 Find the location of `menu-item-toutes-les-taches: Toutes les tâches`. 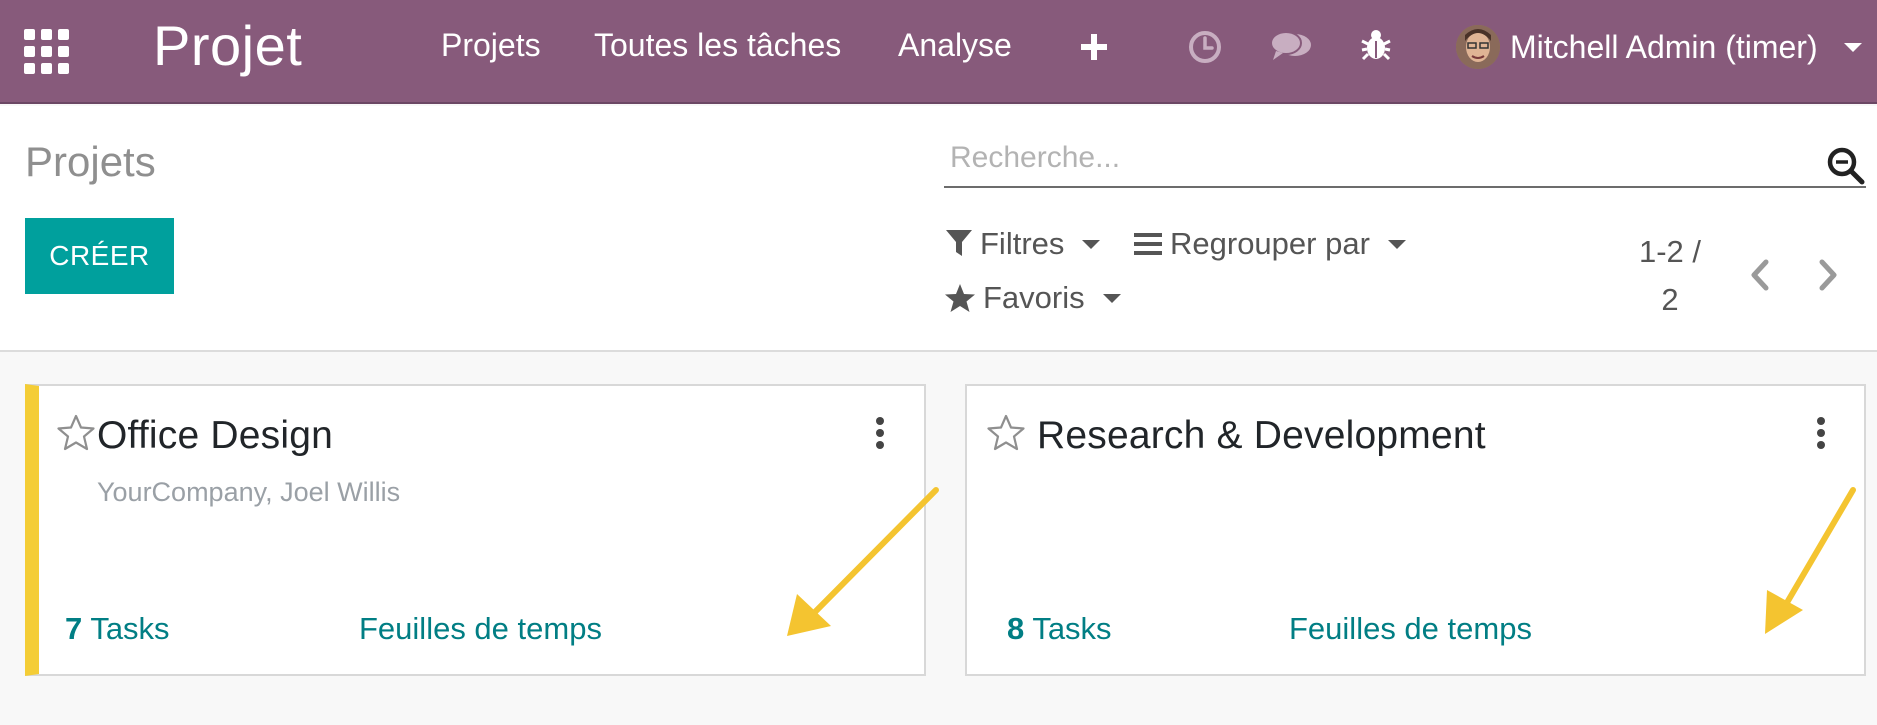

menu-item-toutes-les-taches: Toutes les tâches is located at coordinates (717, 45).